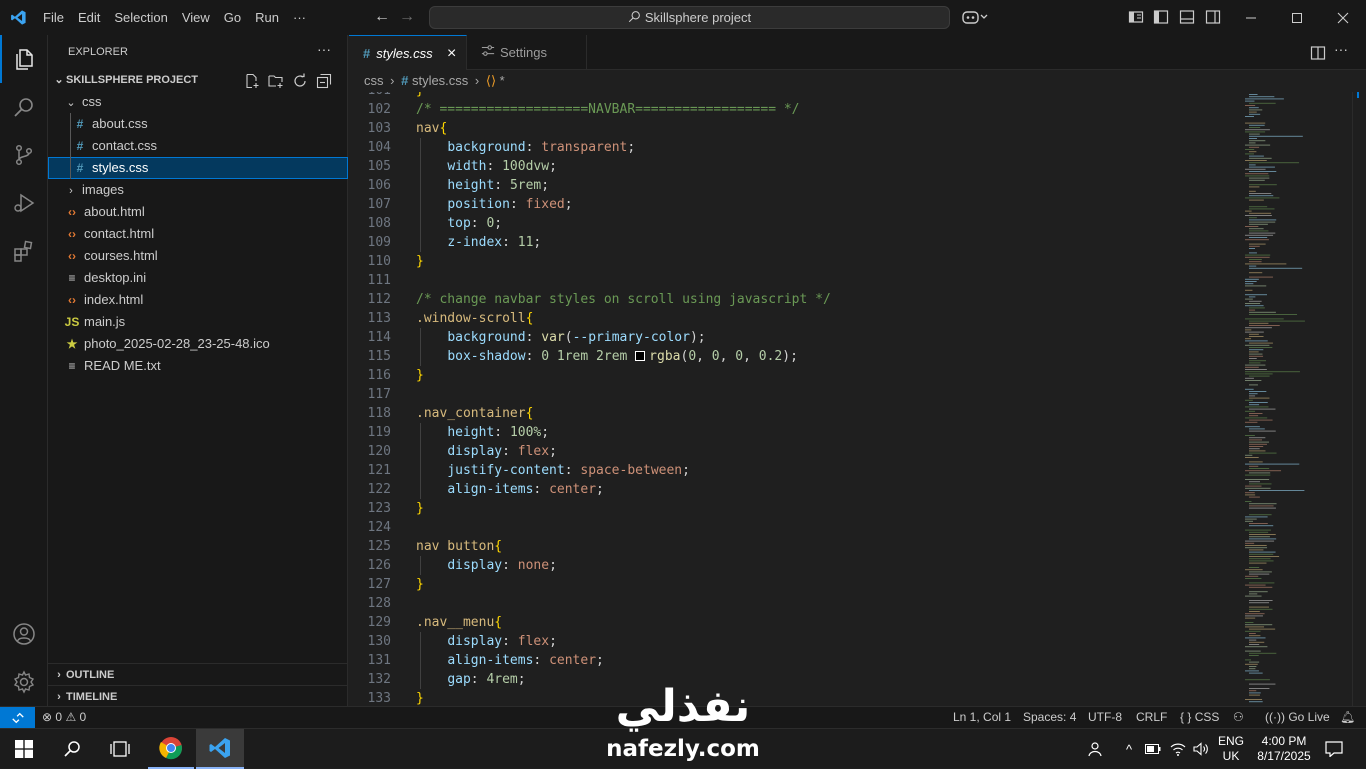  What do you see at coordinates (53, 17) in the screenshot?
I see `menu-item: File` at bounding box center [53, 17].